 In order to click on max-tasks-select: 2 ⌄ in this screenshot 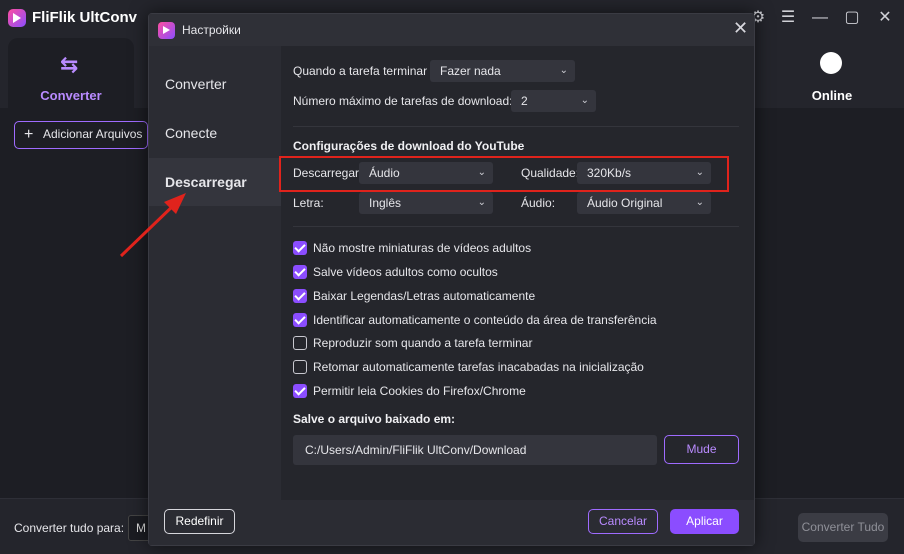, I will do `click(553, 101)`.